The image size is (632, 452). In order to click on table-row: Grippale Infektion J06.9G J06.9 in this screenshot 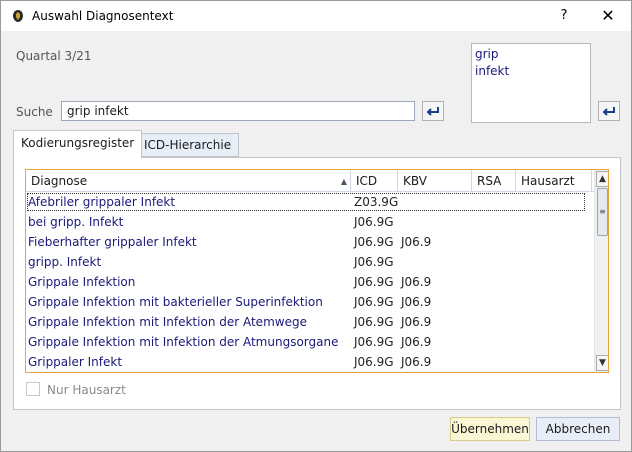, I will do `click(310, 282)`.